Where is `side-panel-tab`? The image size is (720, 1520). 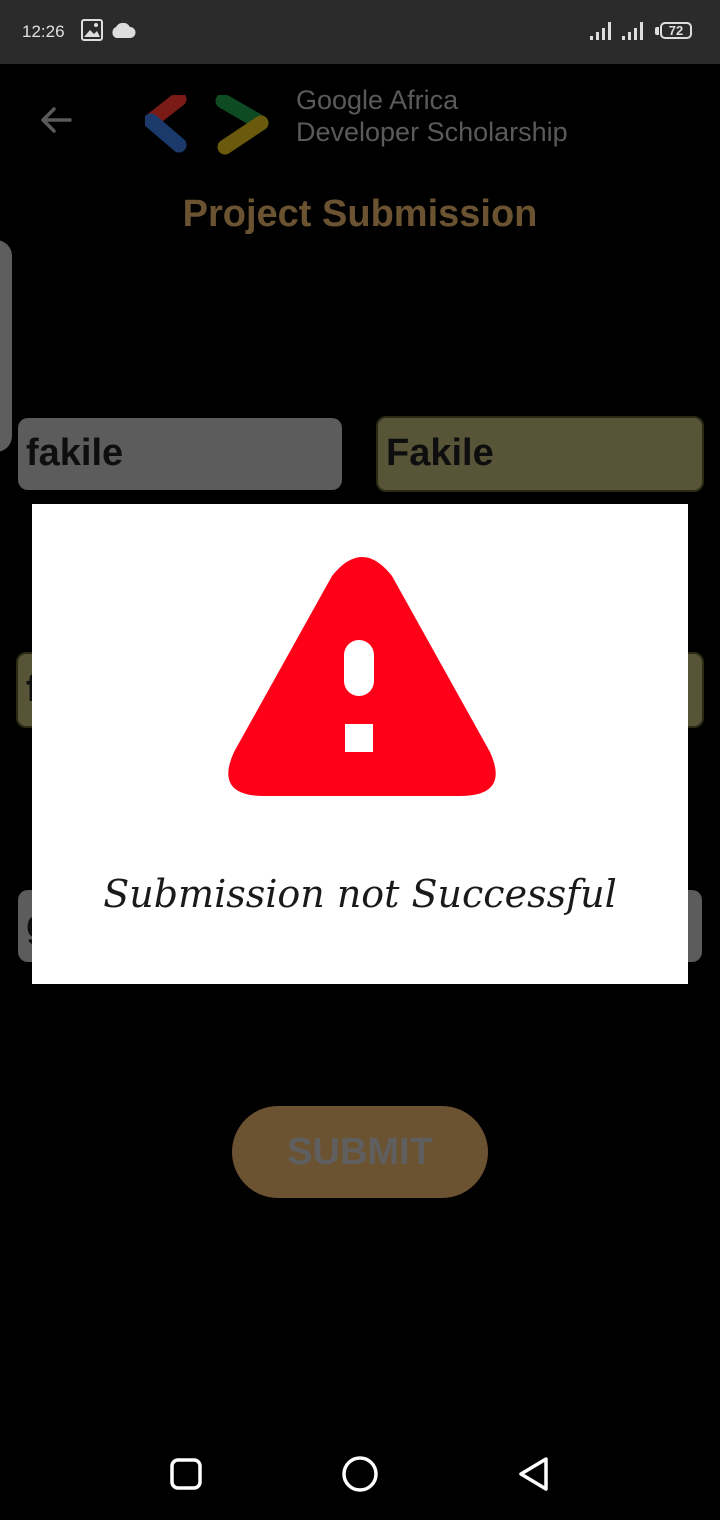 side-panel-tab is located at coordinates (6, 346).